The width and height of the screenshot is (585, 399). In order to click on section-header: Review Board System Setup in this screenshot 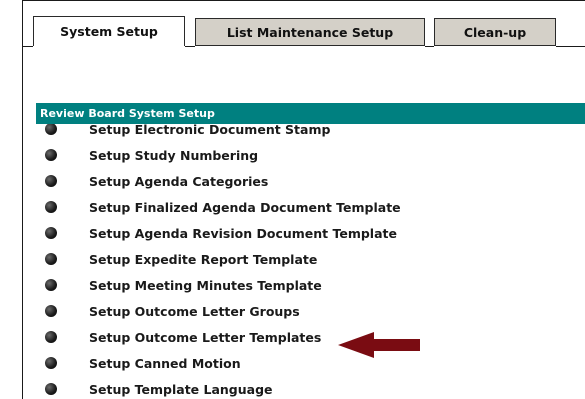, I will do `click(310, 113)`.